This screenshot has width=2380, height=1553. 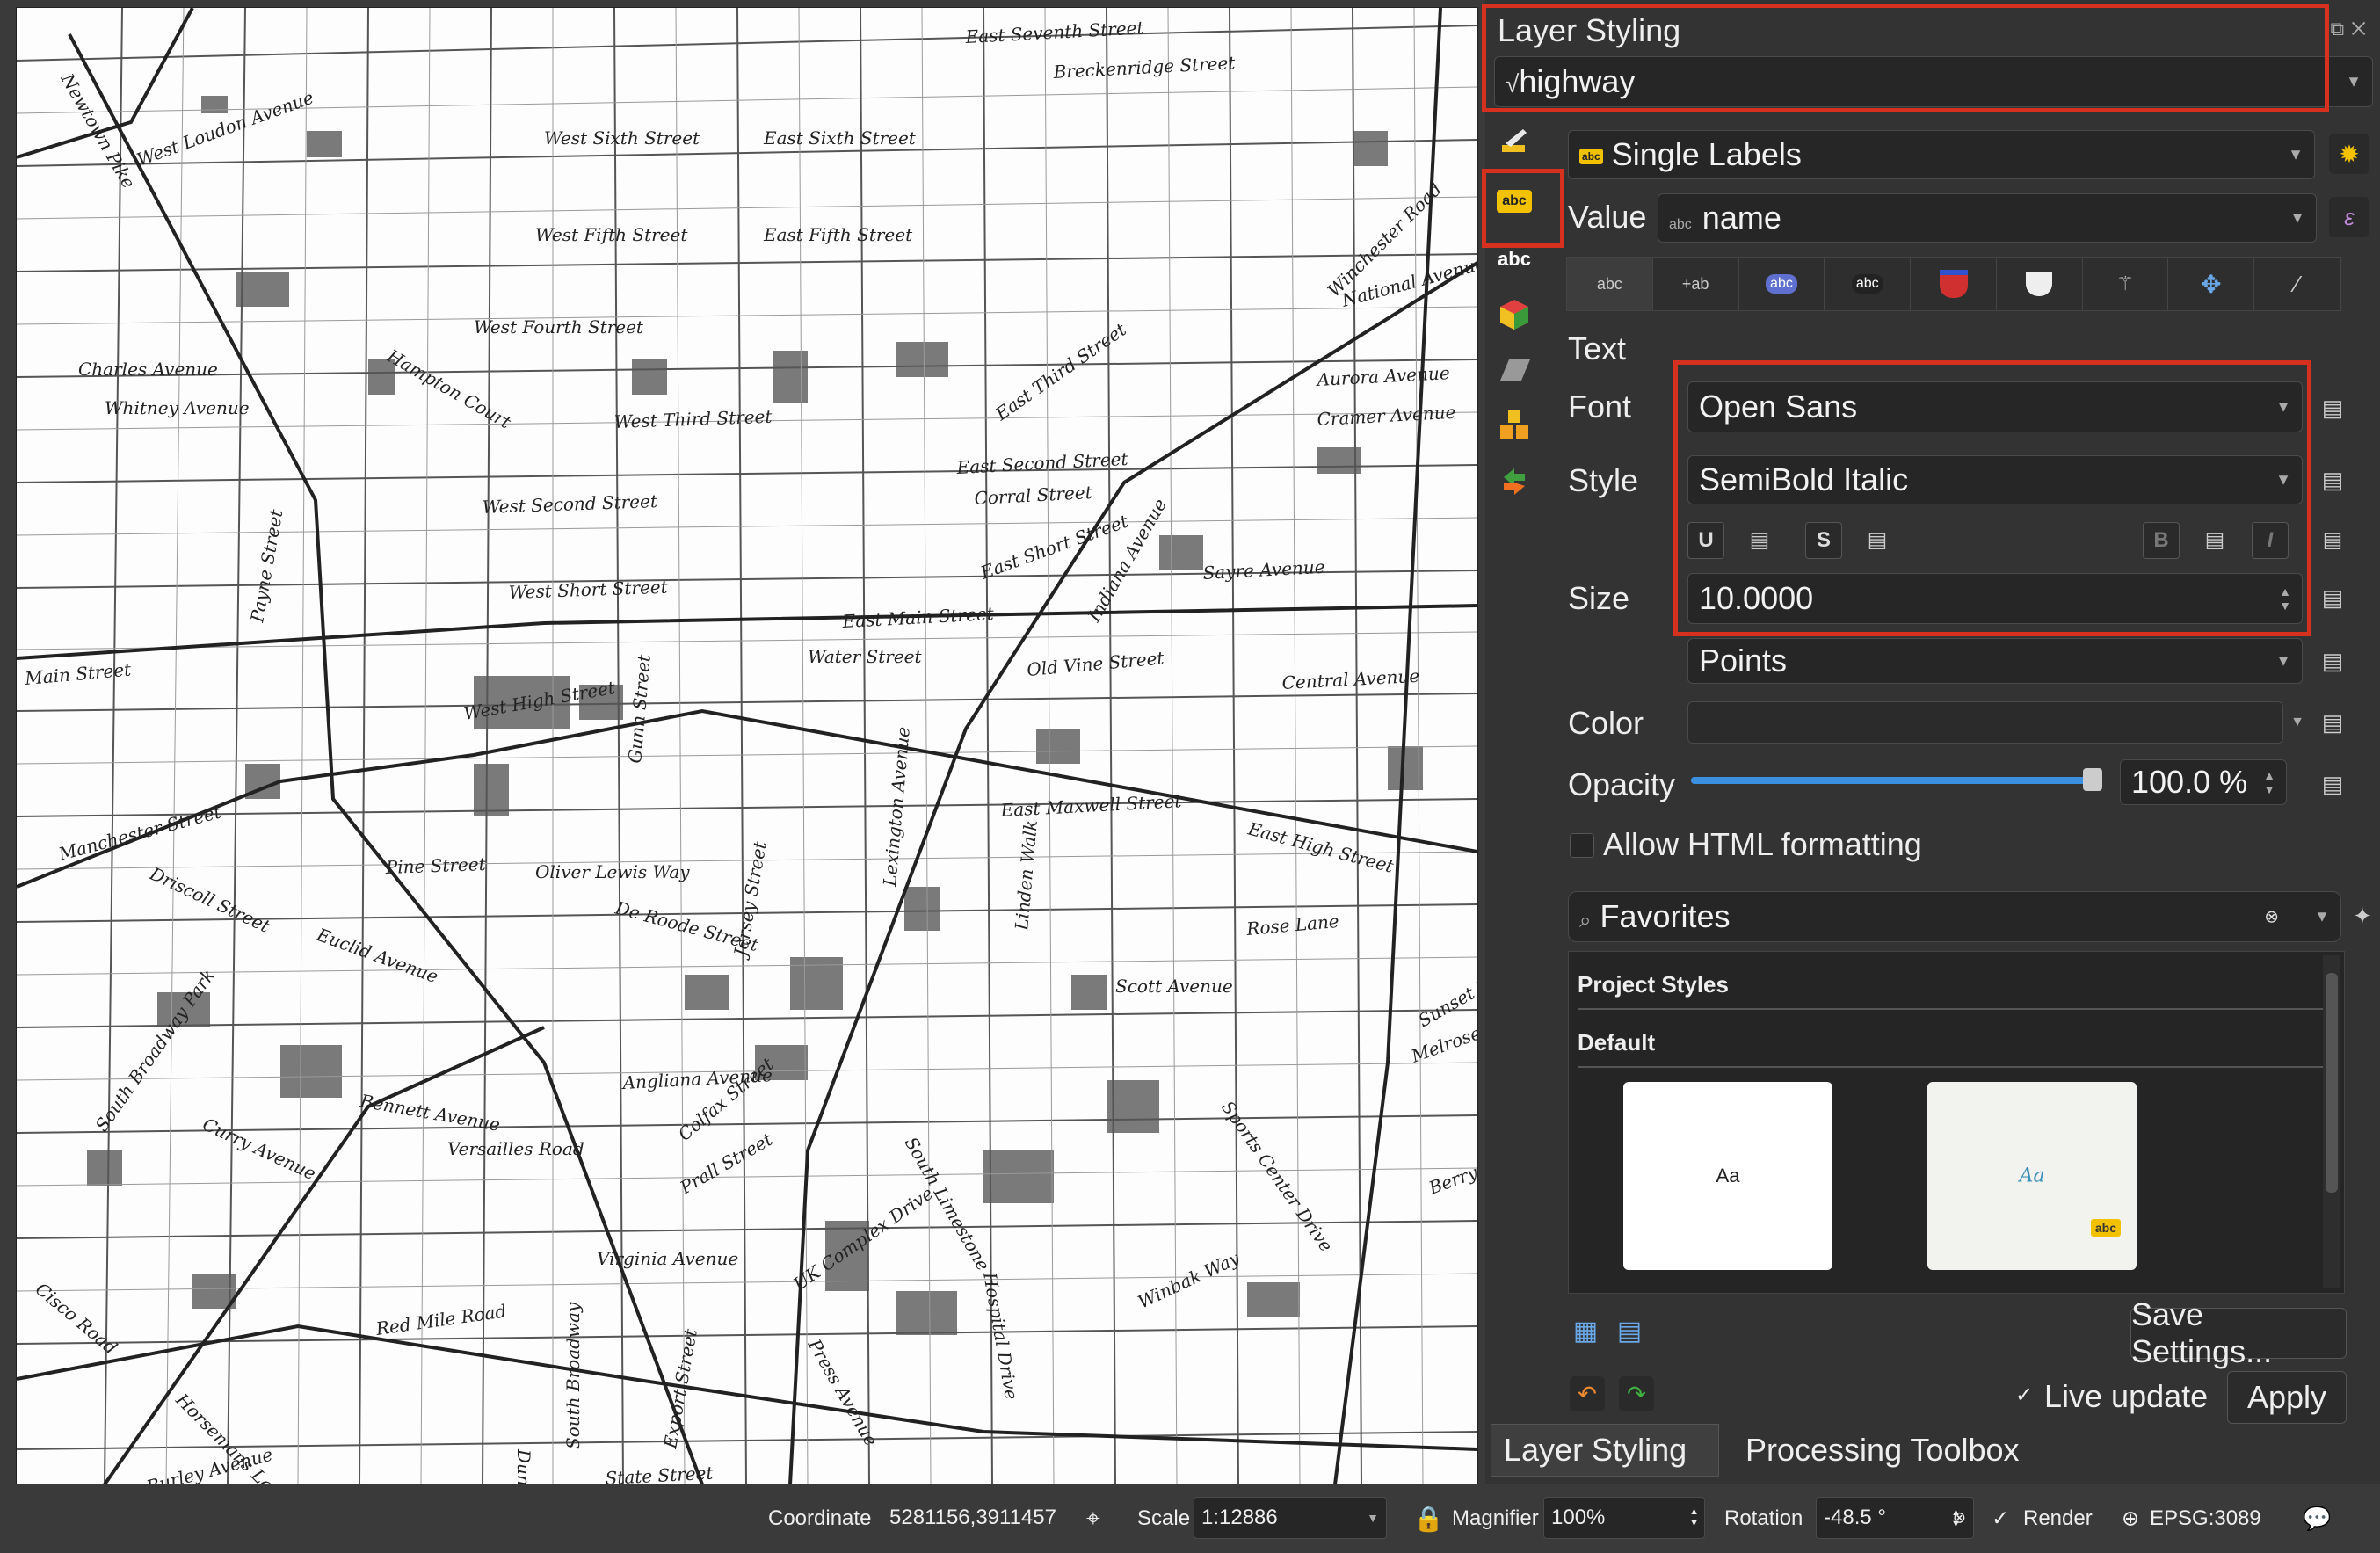 I want to click on value-field-combo: abc name ▼, so click(x=1987, y=218).